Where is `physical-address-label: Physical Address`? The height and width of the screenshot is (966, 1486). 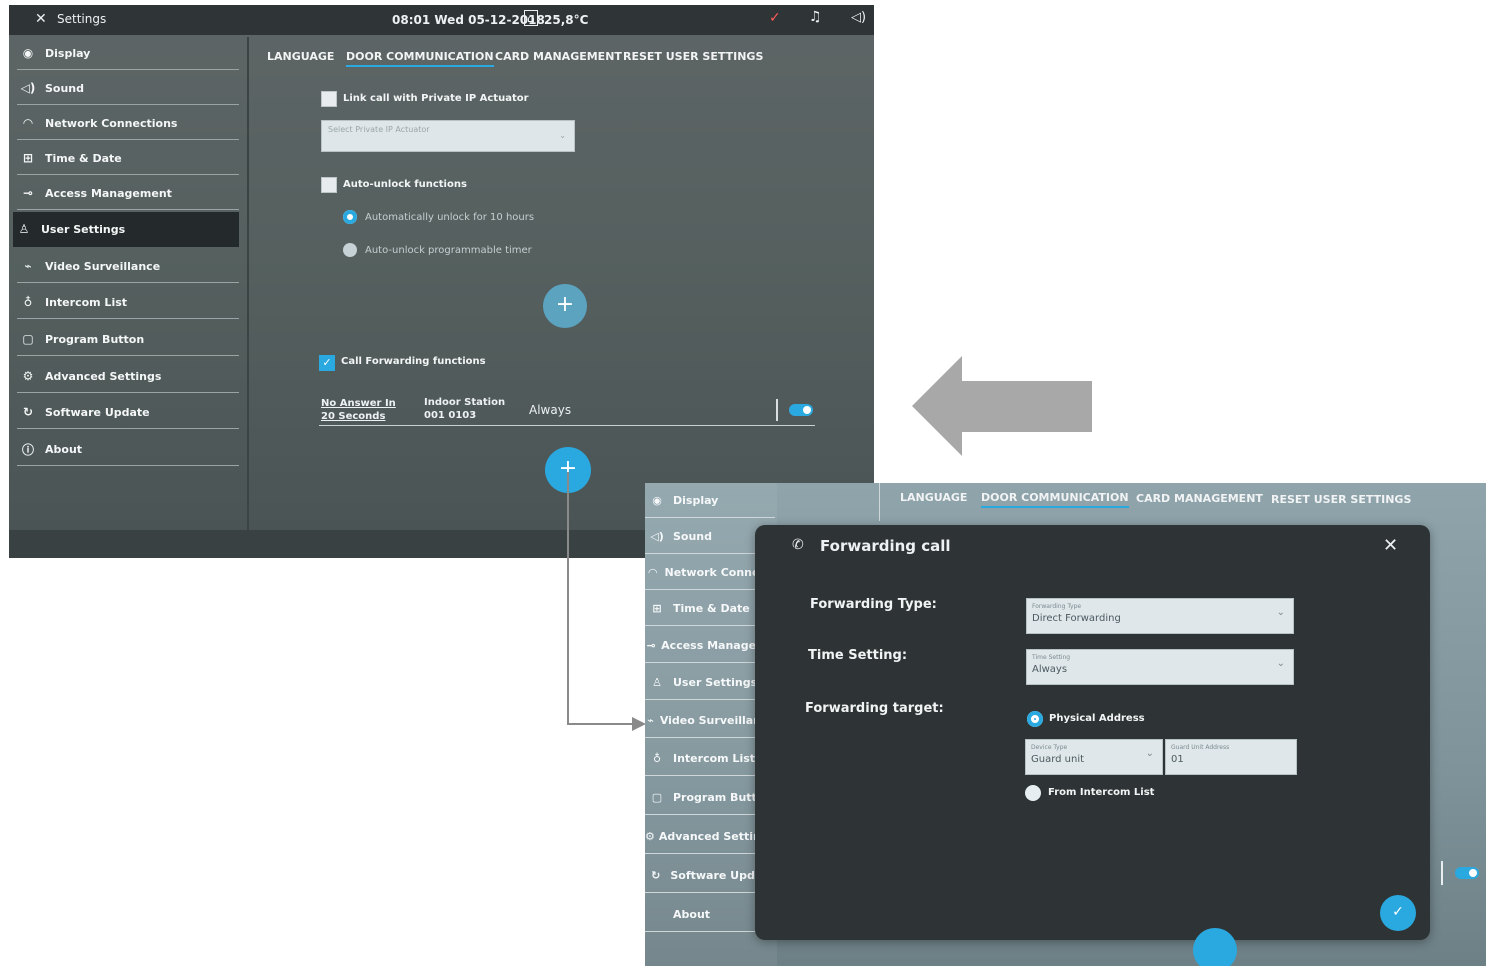
physical-address-label: Physical Address is located at coordinates (1097, 718).